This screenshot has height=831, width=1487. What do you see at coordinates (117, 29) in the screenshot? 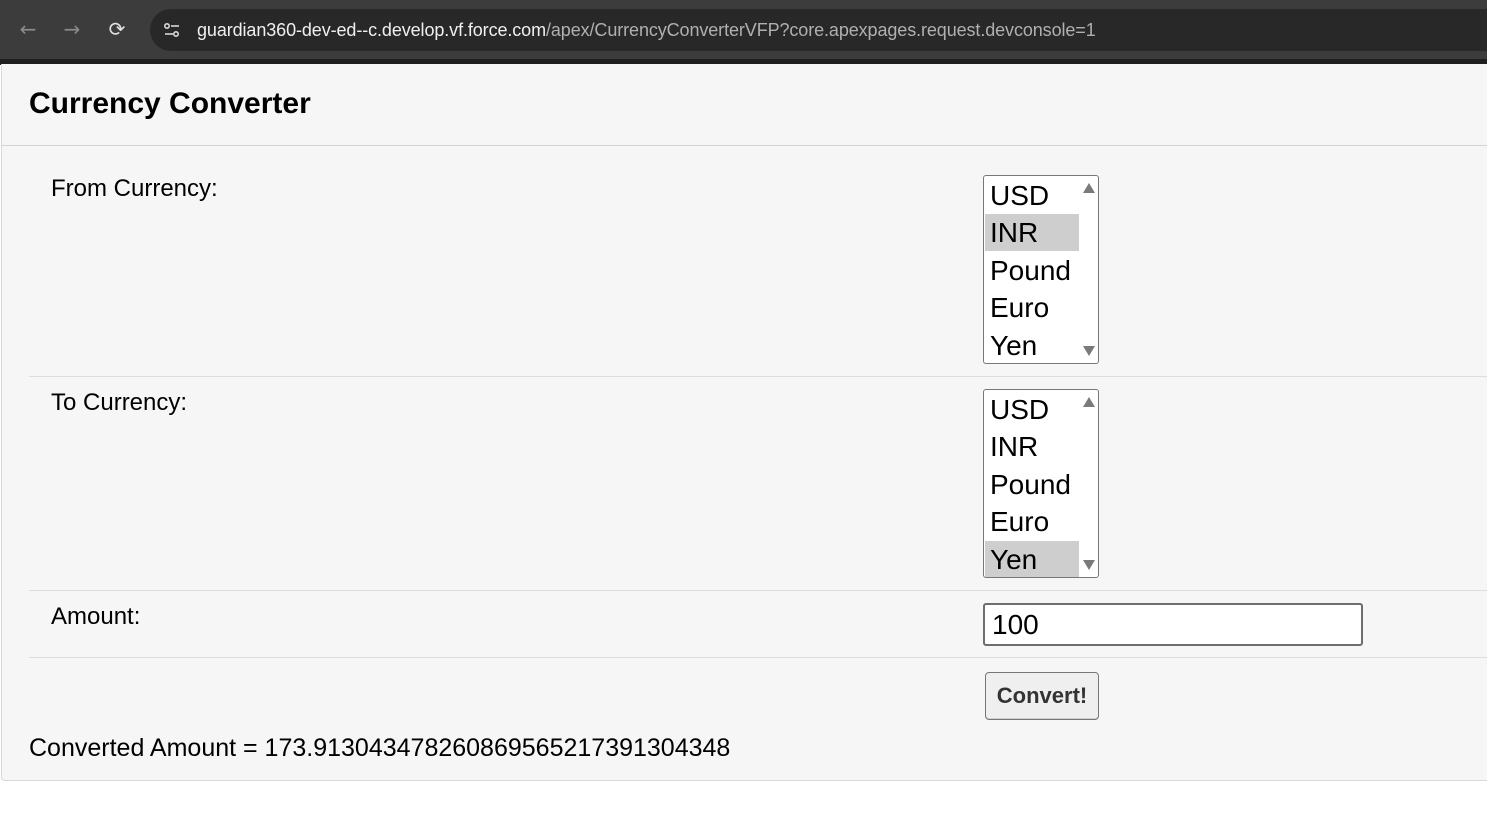
I see `reload-icon: ⟳` at bounding box center [117, 29].